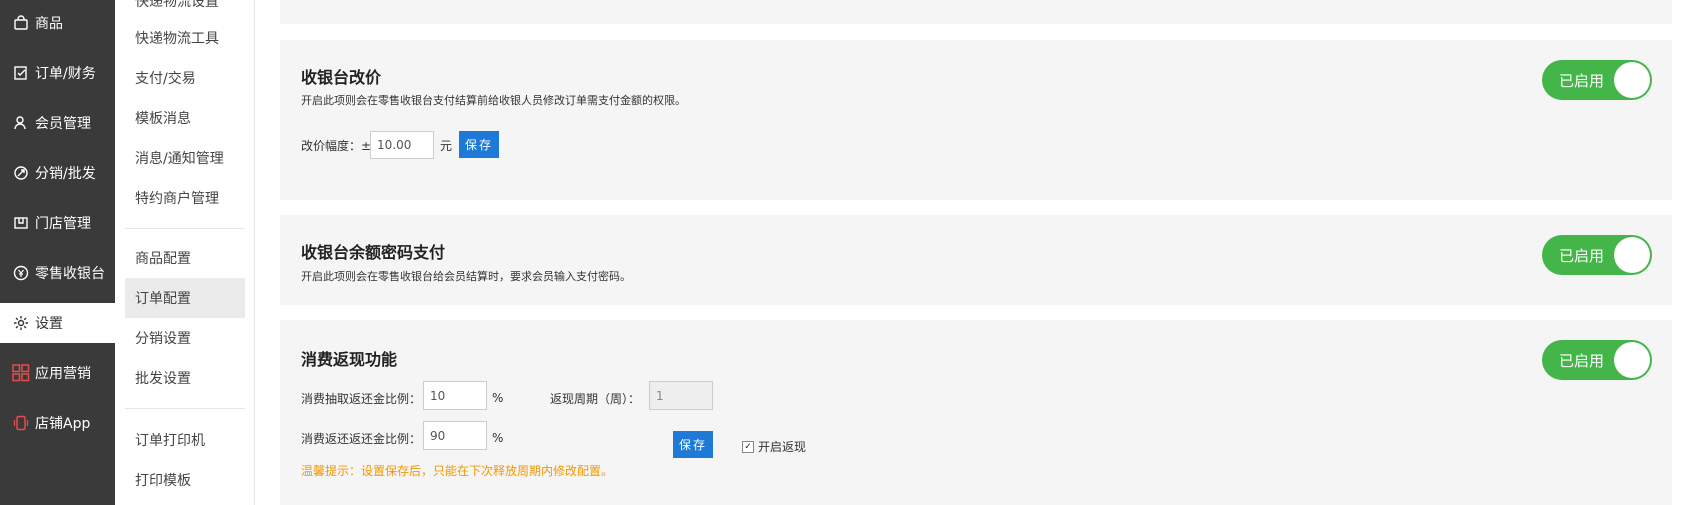 The height and width of the screenshot is (505, 1696). I want to click on subnav-label: 特约商户管理, so click(177, 199).